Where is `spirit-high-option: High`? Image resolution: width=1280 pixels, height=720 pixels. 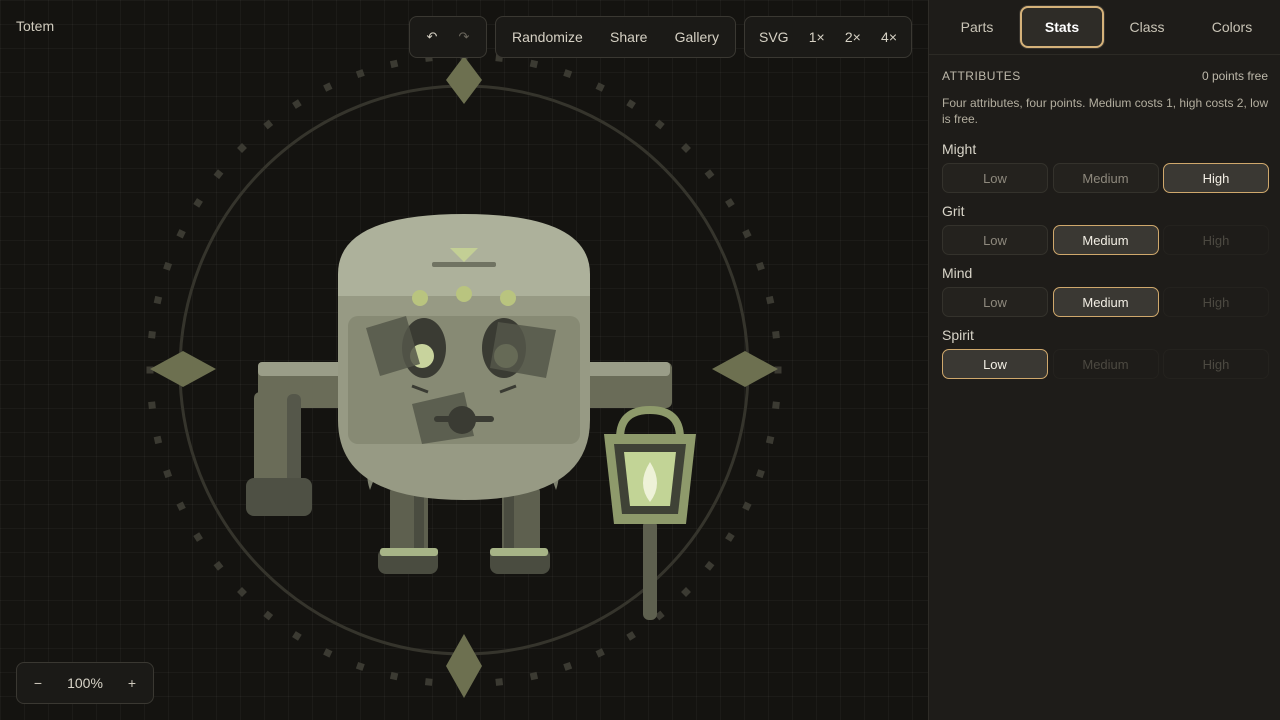 spirit-high-option: High is located at coordinates (1216, 364).